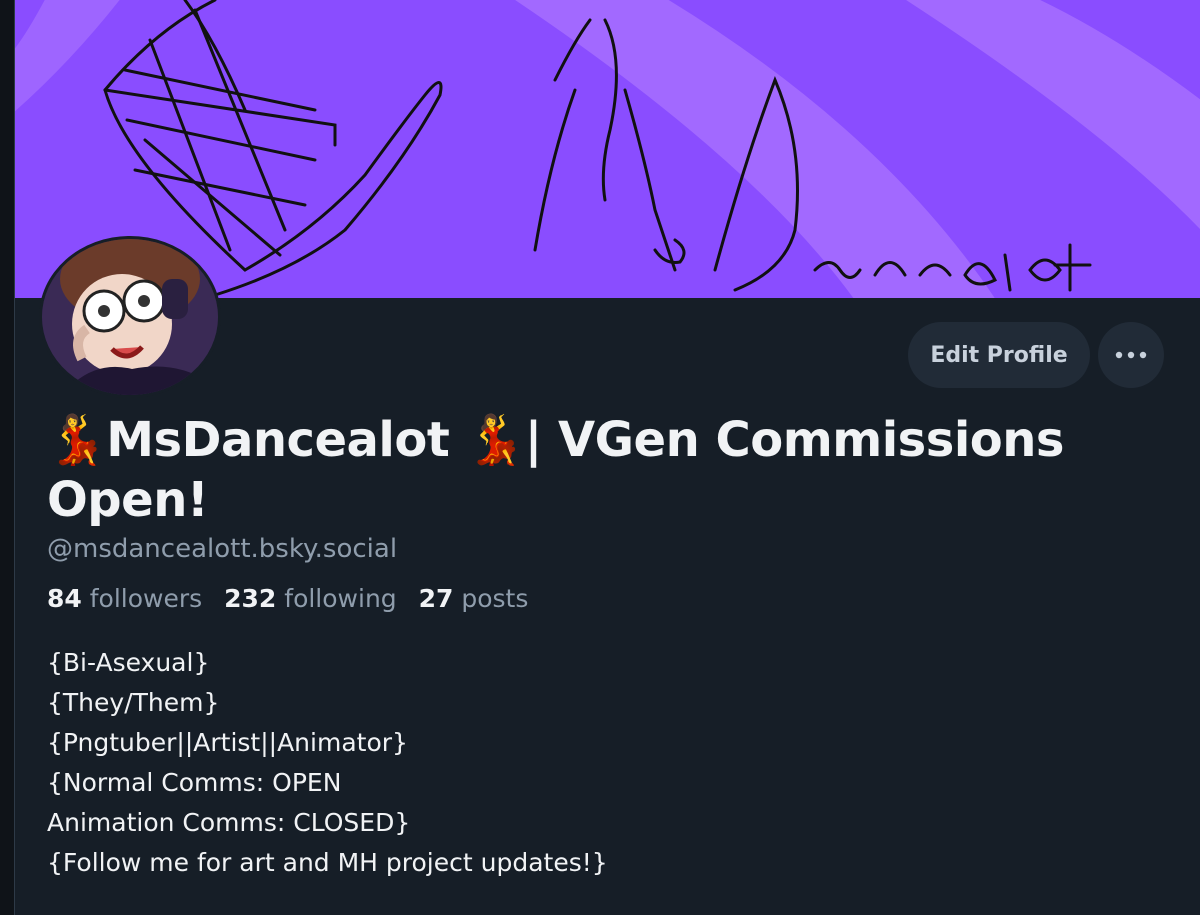  I want to click on more-options-button, so click(1131, 355).